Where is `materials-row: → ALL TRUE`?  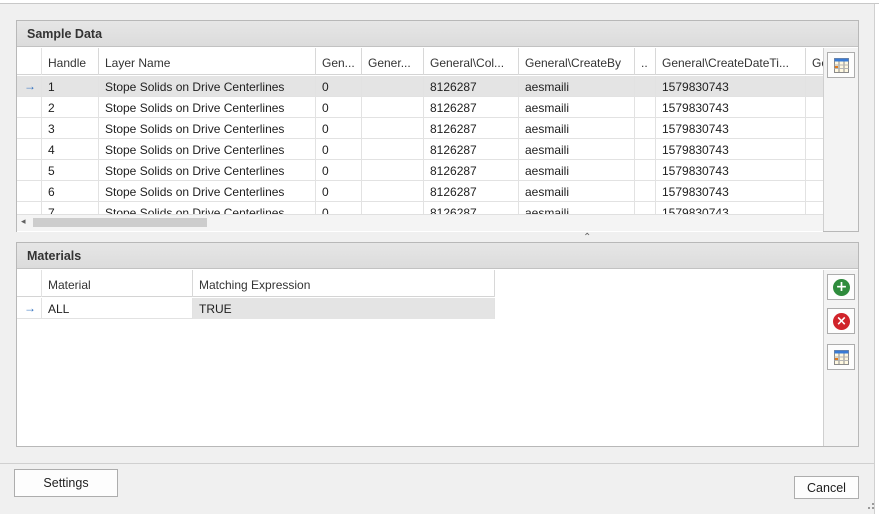 materials-row: → ALL TRUE is located at coordinates (256, 308).